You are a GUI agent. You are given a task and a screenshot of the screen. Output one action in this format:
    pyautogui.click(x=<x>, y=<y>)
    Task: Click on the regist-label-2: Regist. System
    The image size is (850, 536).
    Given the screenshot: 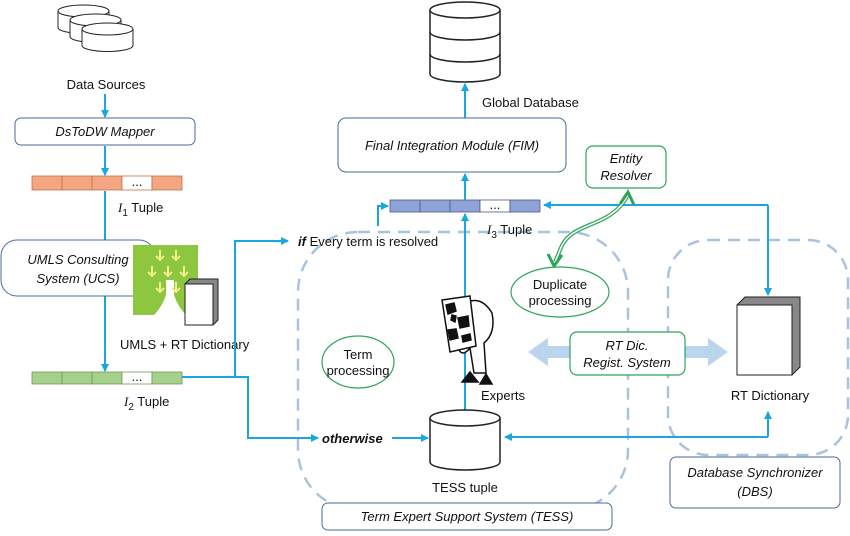 What is the action you would take?
    pyautogui.click(x=627, y=362)
    